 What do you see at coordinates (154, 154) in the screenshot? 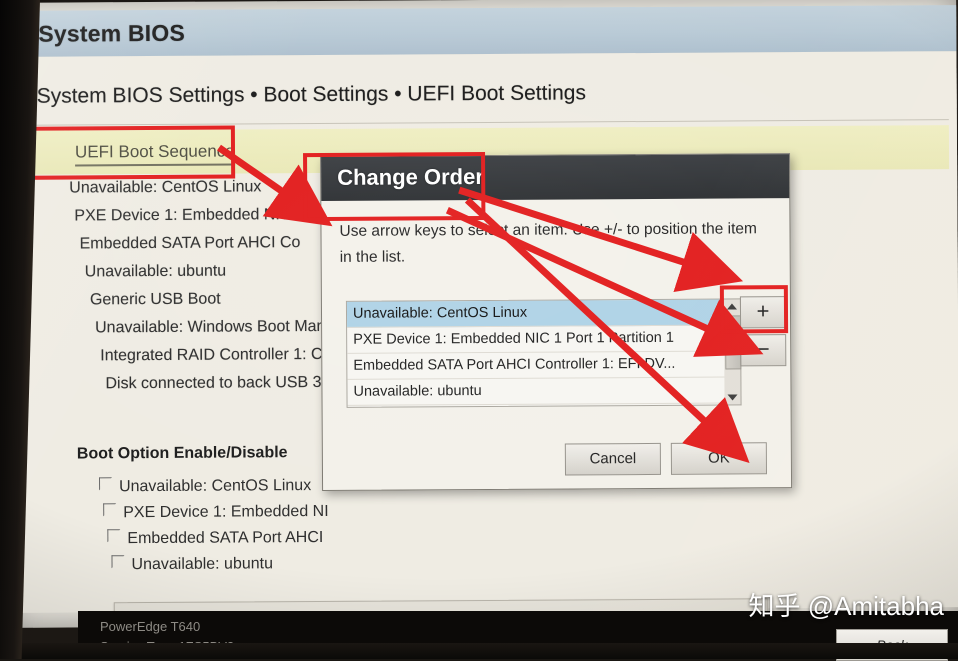
I see `uefi-boot-sequence-label: UEFI Boot Sequence` at bounding box center [154, 154].